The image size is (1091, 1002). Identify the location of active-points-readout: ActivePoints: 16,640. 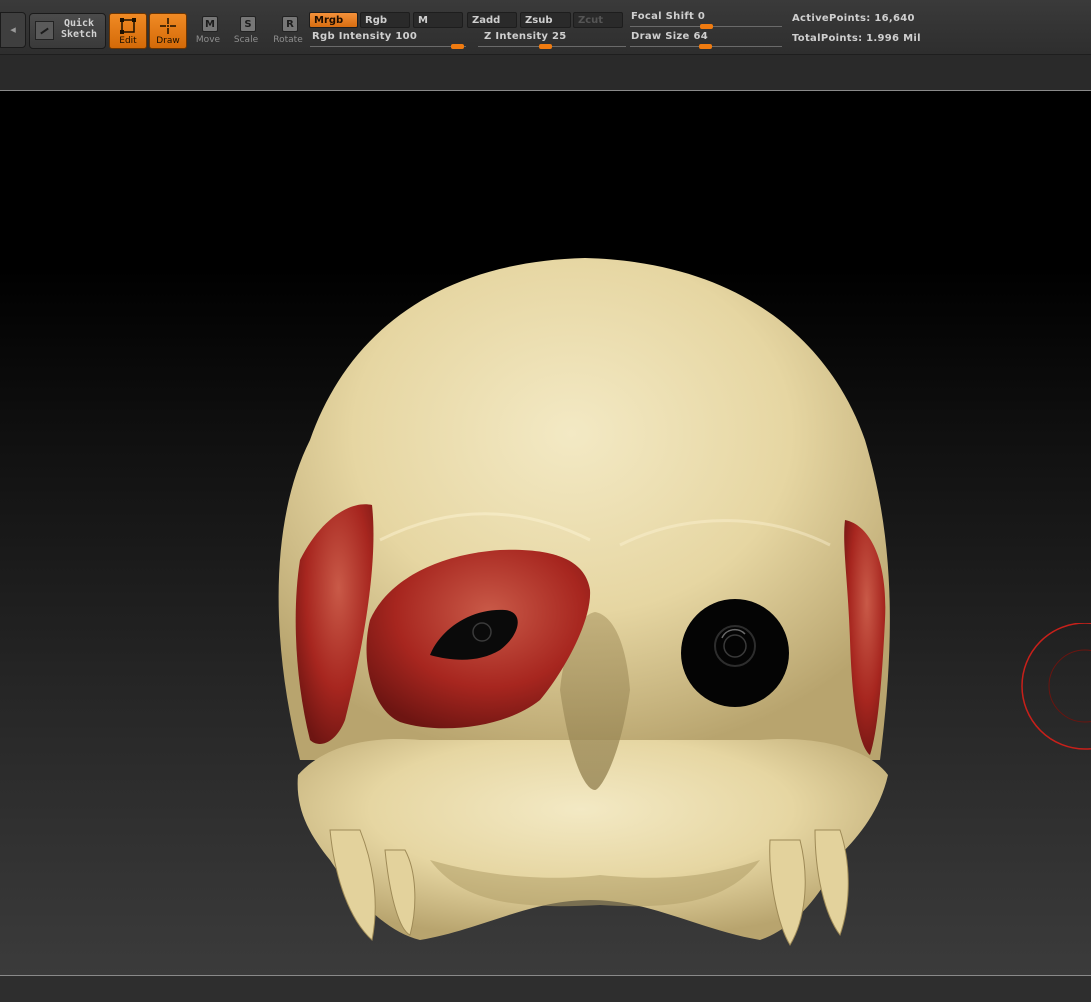
(853, 18).